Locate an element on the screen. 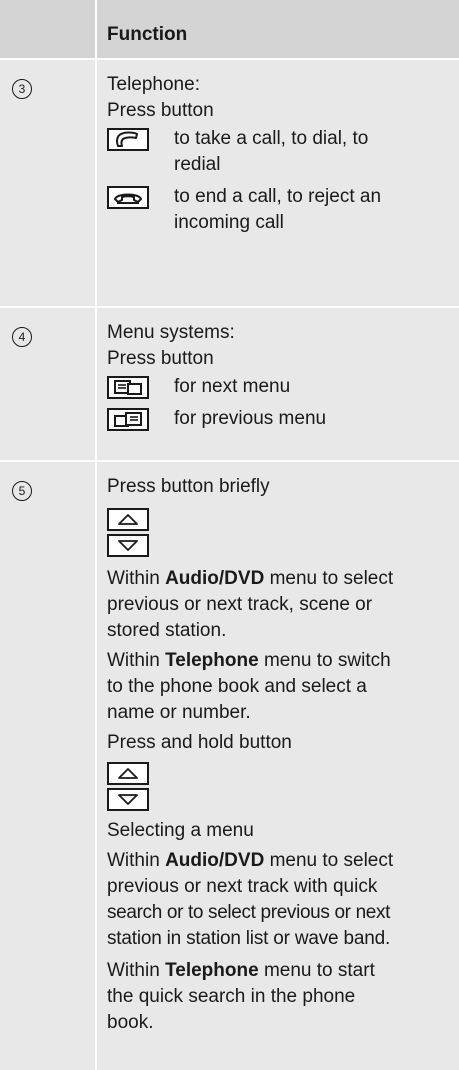  row-number-3: 3 is located at coordinates (22, 89).